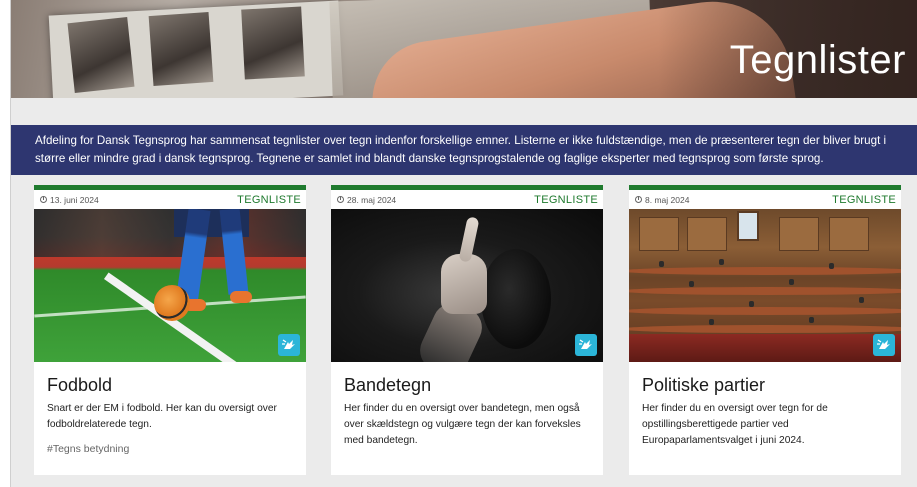 The image size is (917, 487). Describe the element at coordinates (176, 449) in the screenshot. I see `card-hashtag: #Tegns betydning` at that location.